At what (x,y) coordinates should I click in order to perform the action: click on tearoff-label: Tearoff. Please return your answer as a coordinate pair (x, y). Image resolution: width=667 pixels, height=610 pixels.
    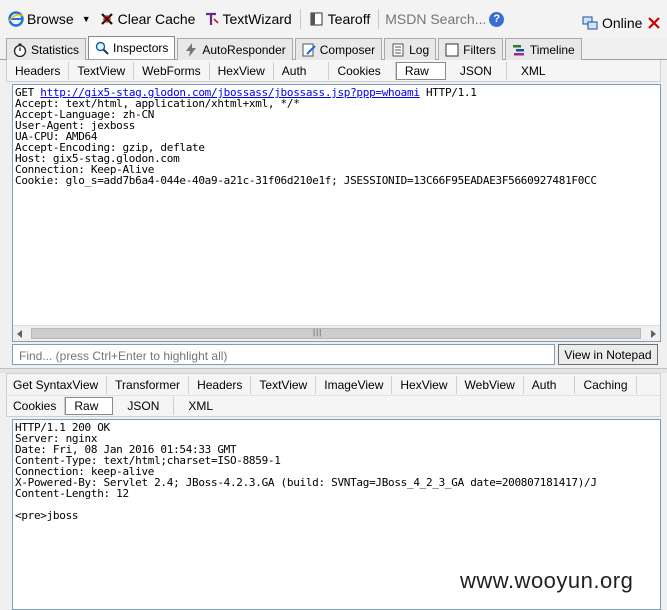
    Looking at the image, I should click on (349, 19).